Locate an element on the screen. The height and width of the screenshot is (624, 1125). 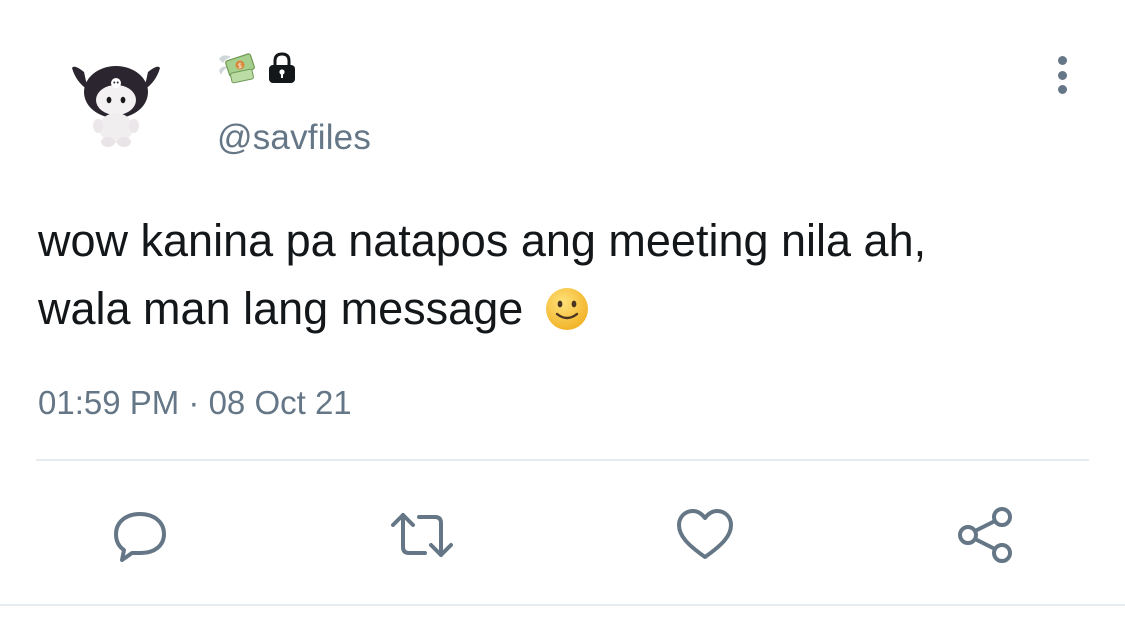
heart-icon is located at coordinates (705, 534).